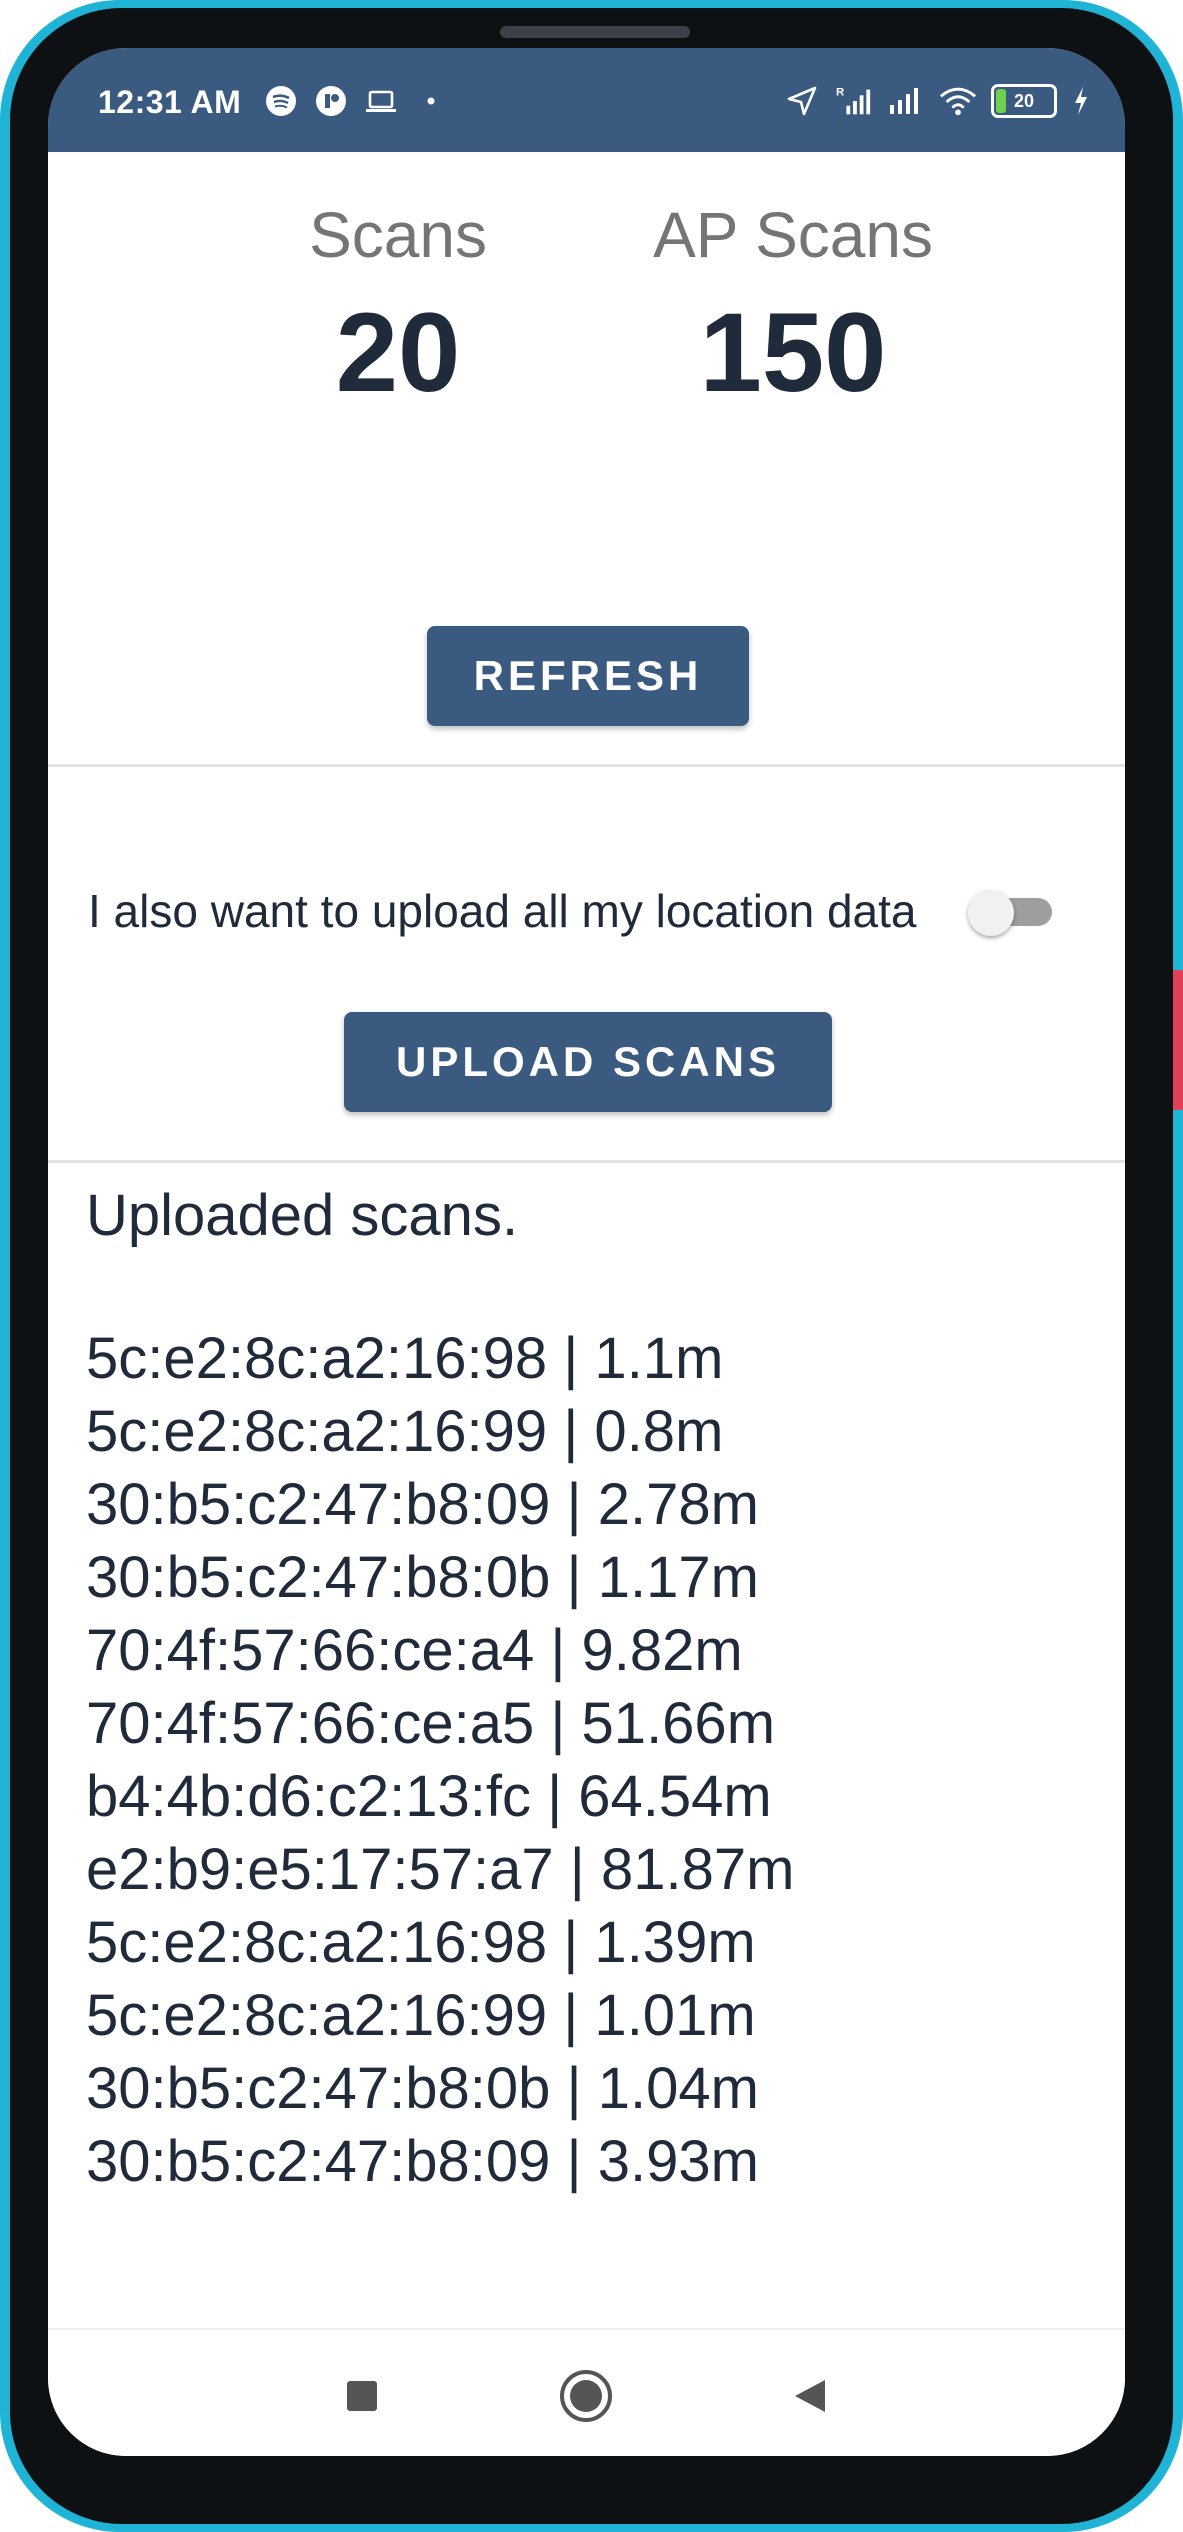 This screenshot has width=1183, height=2532. I want to click on list-item: e2:b9:e5:17:57:a7 | 81.87m, so click(440, 1869).